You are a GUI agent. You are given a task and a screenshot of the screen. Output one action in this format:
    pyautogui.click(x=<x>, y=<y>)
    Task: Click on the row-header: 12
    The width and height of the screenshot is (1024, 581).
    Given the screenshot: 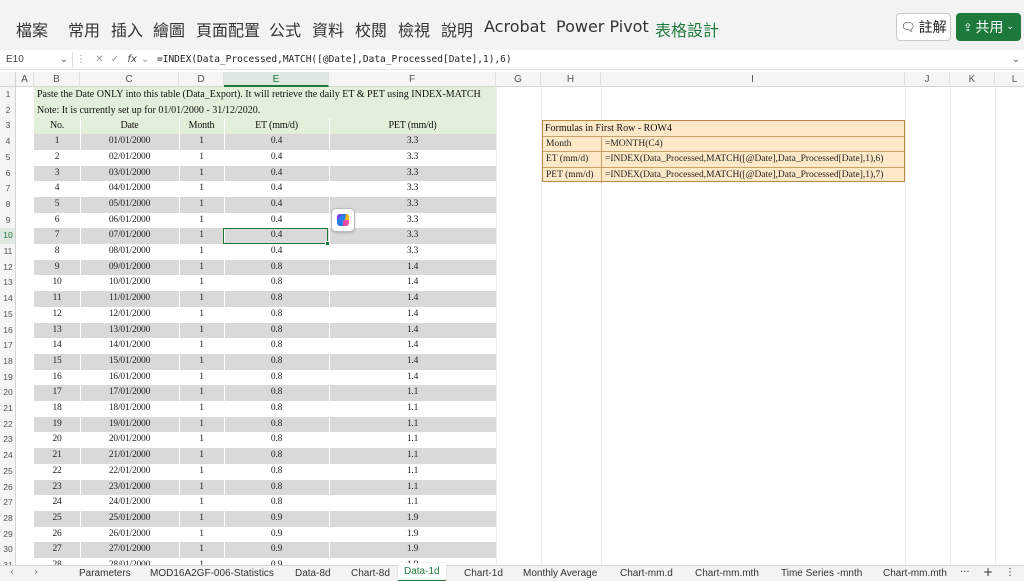 What is the action you would take?
    pyautogui.click(x=7, y=268)
    